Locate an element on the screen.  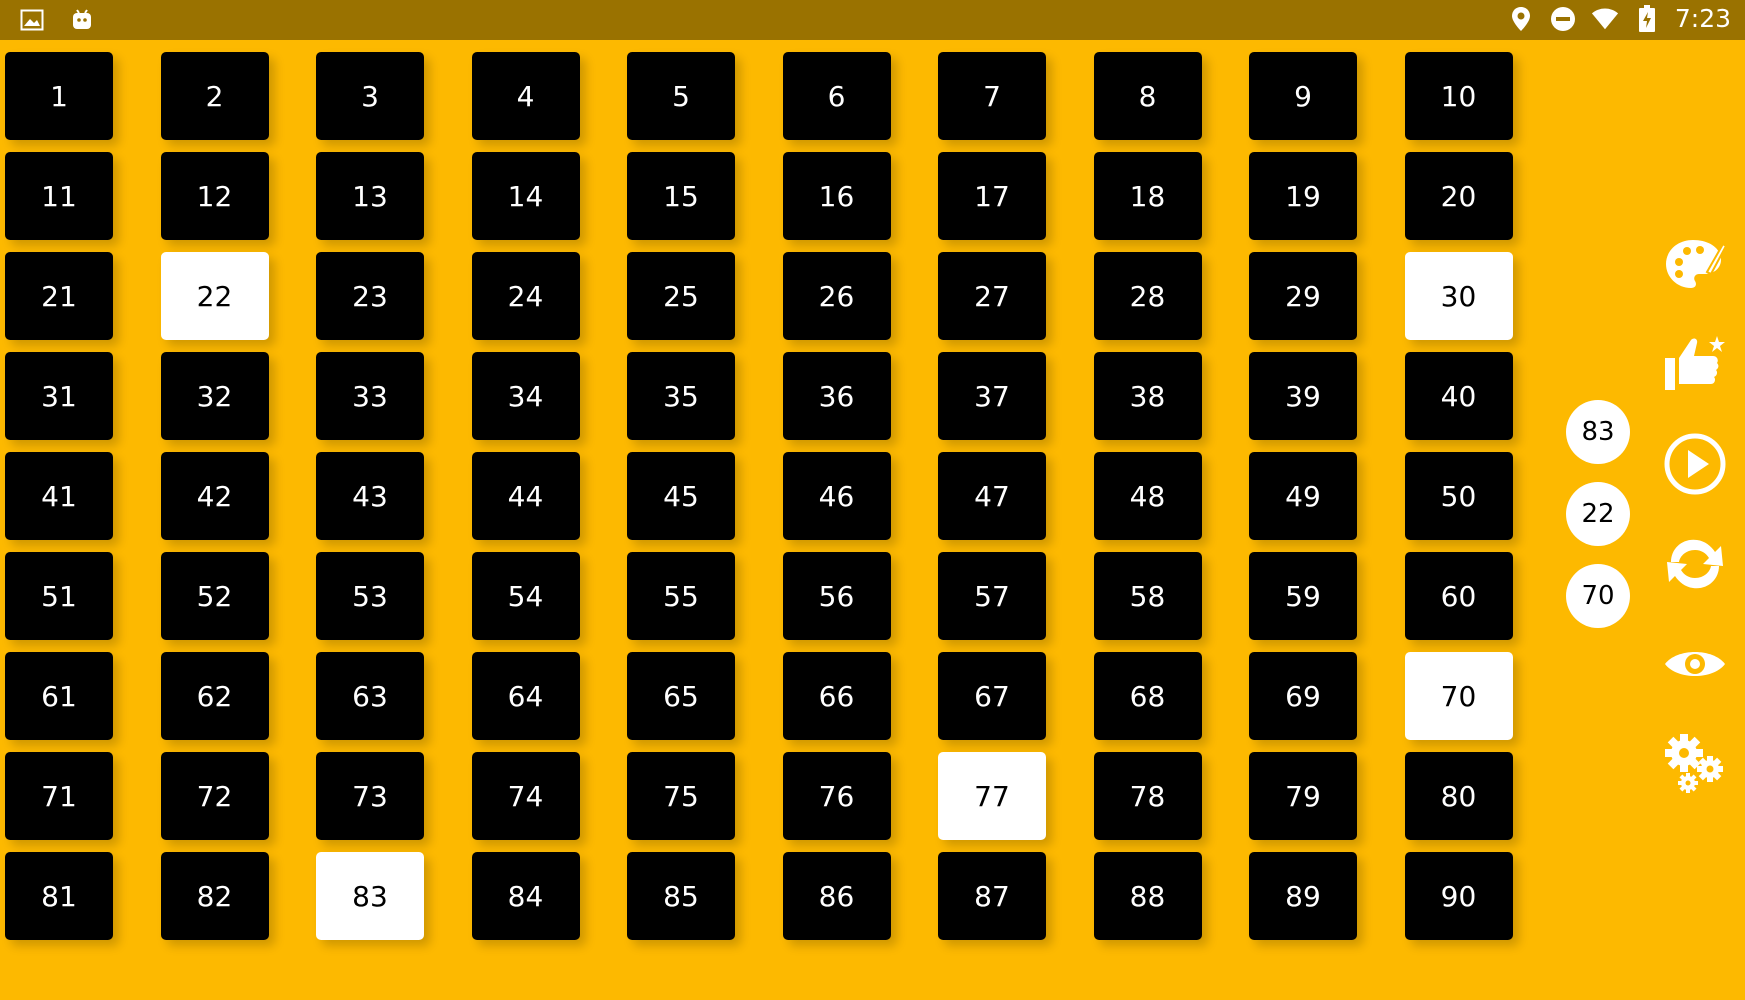
number-cell-90: 90 is located at coordinates (1458, 896).